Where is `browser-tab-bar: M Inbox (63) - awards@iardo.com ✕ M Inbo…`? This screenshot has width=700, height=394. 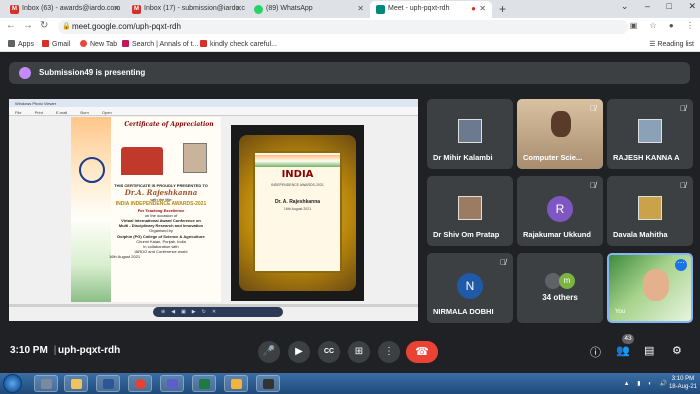 browser-tab-bar: M Inbox (63) - awards@iardo.com ✕ M Inbo… is located at coordinates (350, 9).